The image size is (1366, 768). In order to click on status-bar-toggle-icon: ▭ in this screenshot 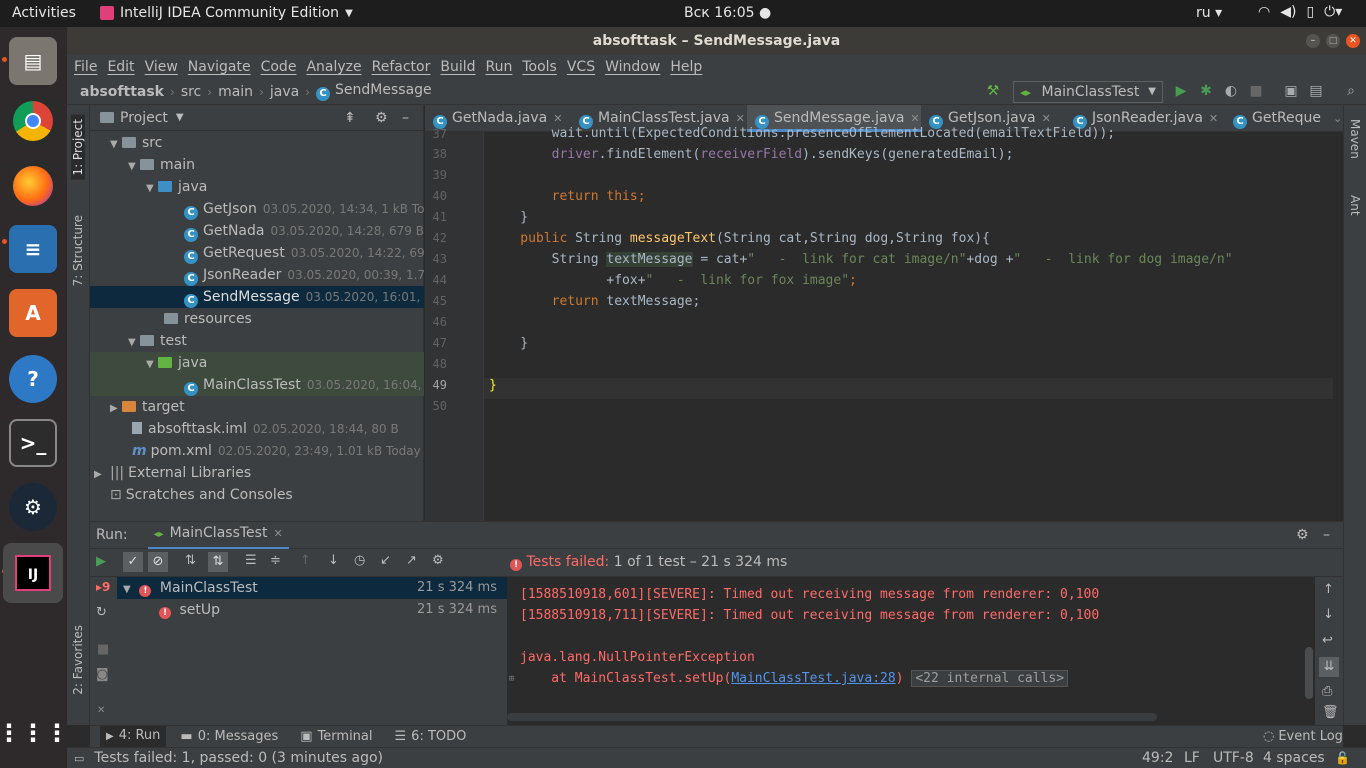, I will do `click(79, 758)`.